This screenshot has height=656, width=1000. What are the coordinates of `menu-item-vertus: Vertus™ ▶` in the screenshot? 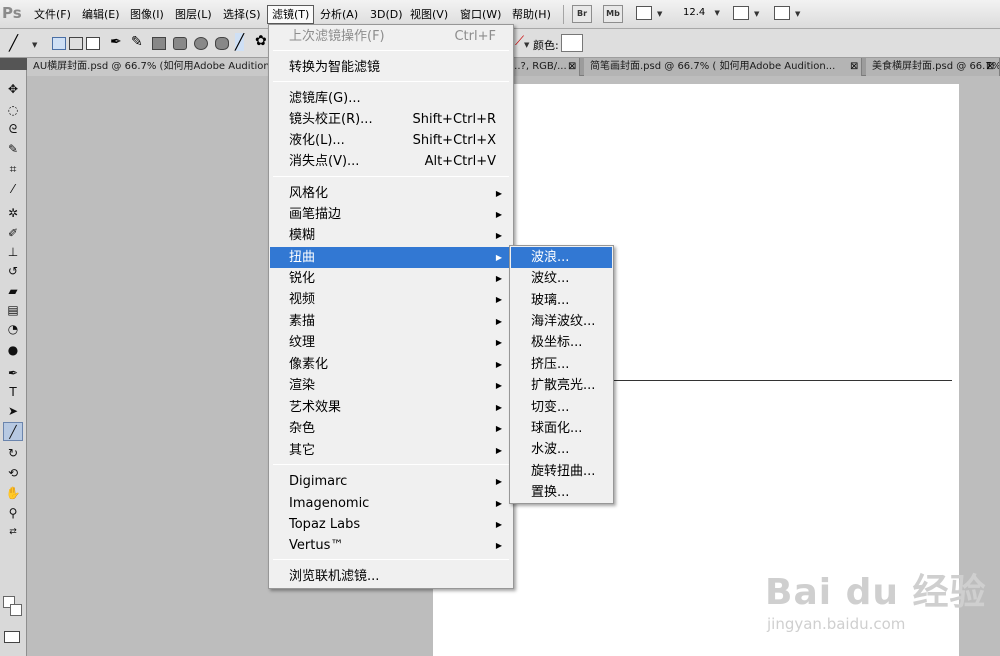 It's located at (391, 545).